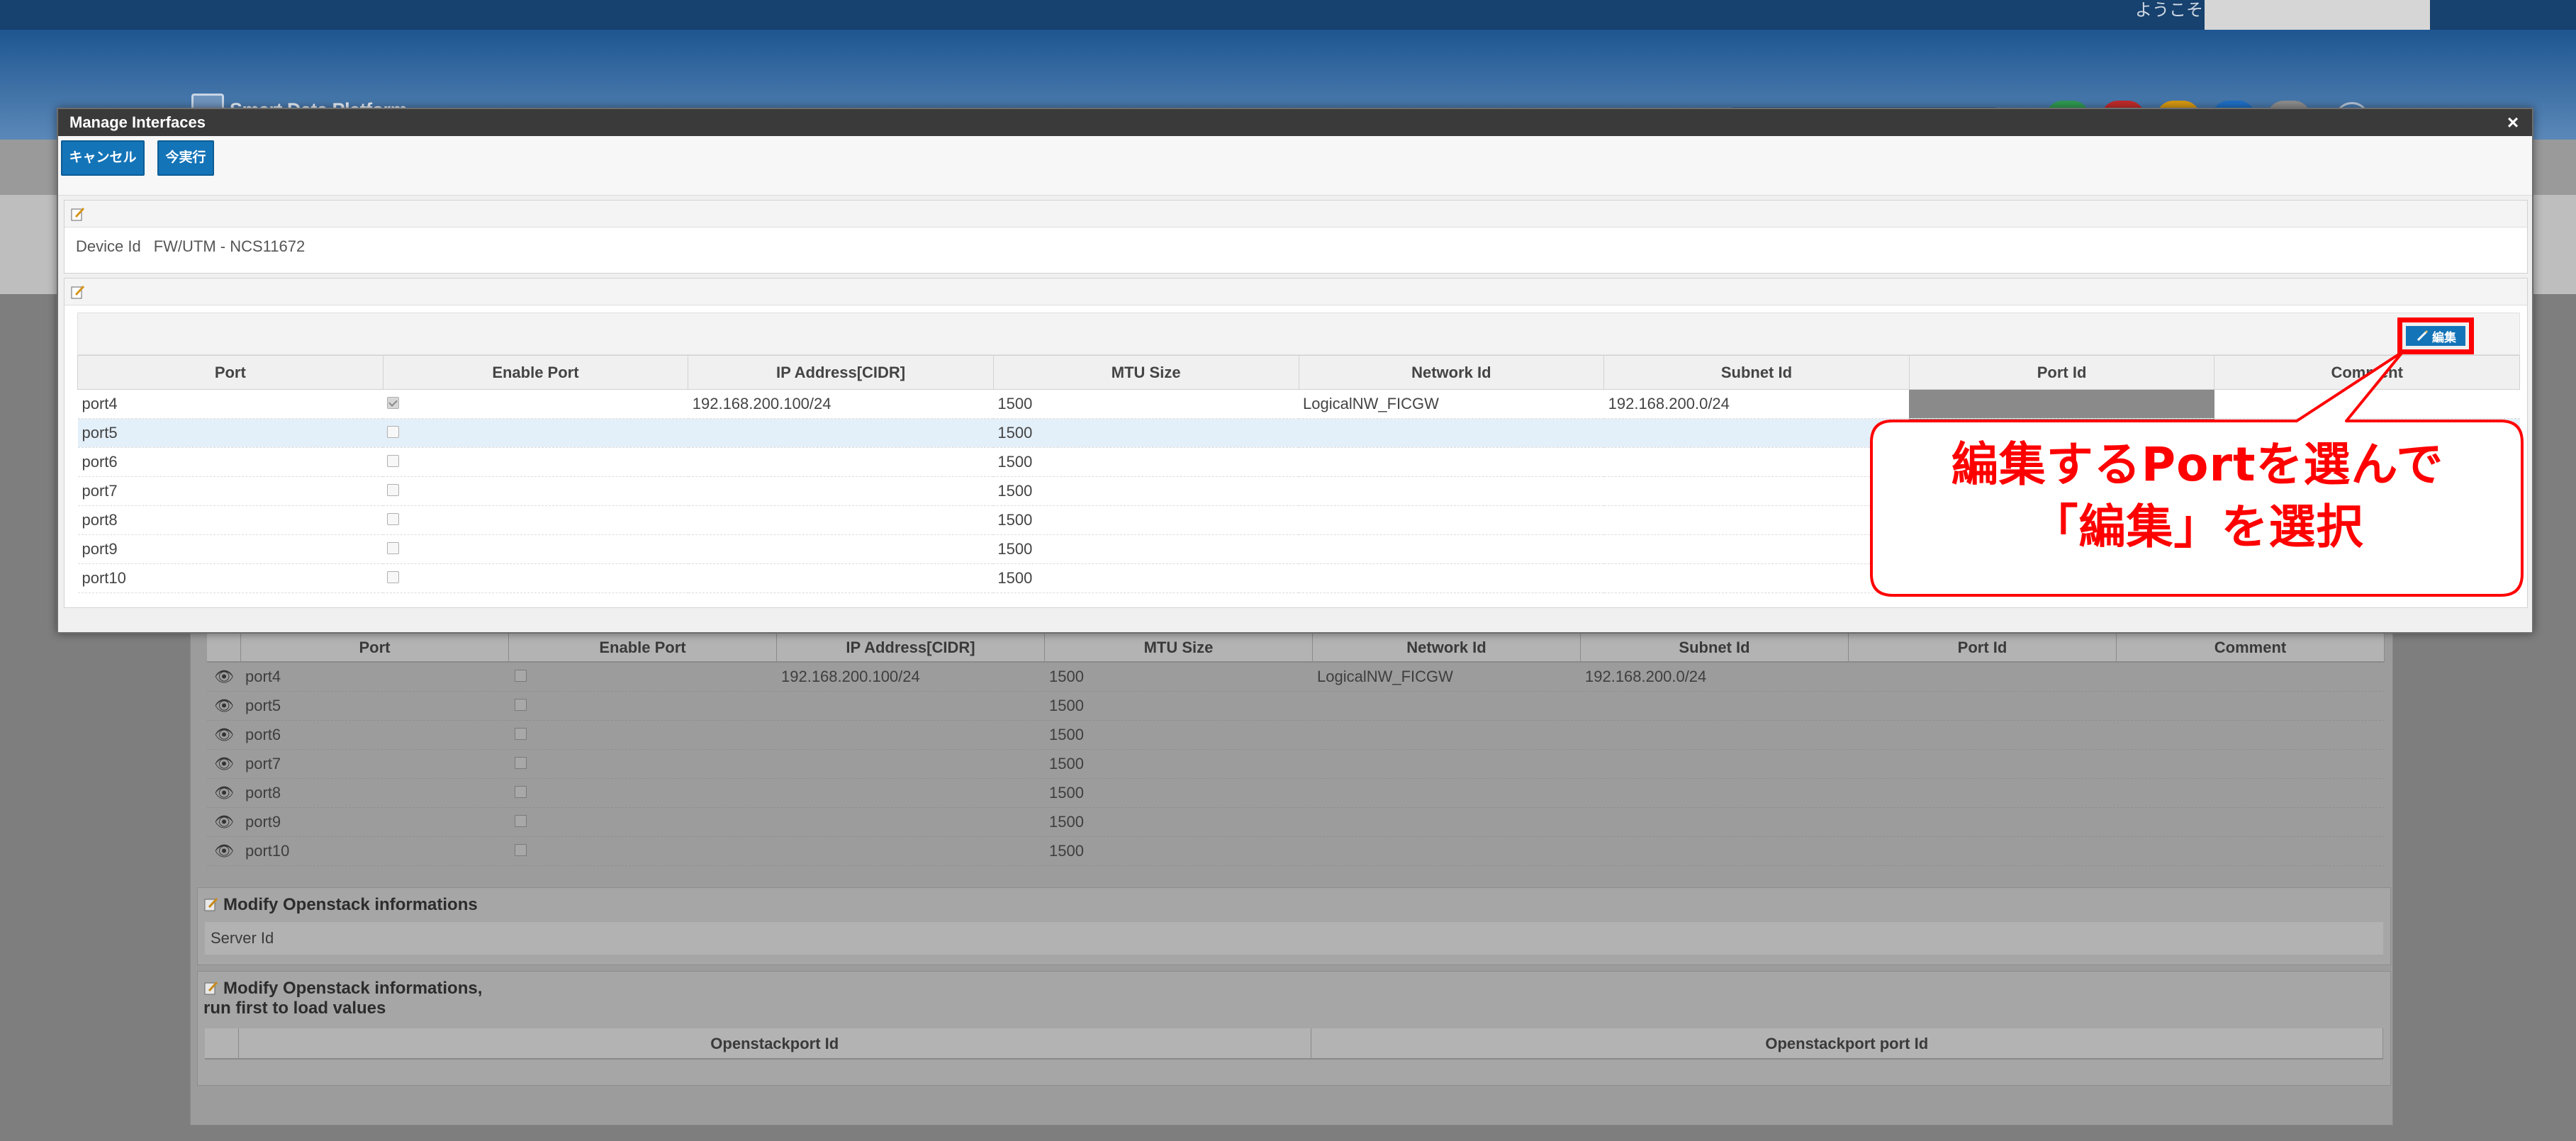 This screenshot has height=1141, width=2576. I want to click on close-icon: ×, so click(2513, 123).